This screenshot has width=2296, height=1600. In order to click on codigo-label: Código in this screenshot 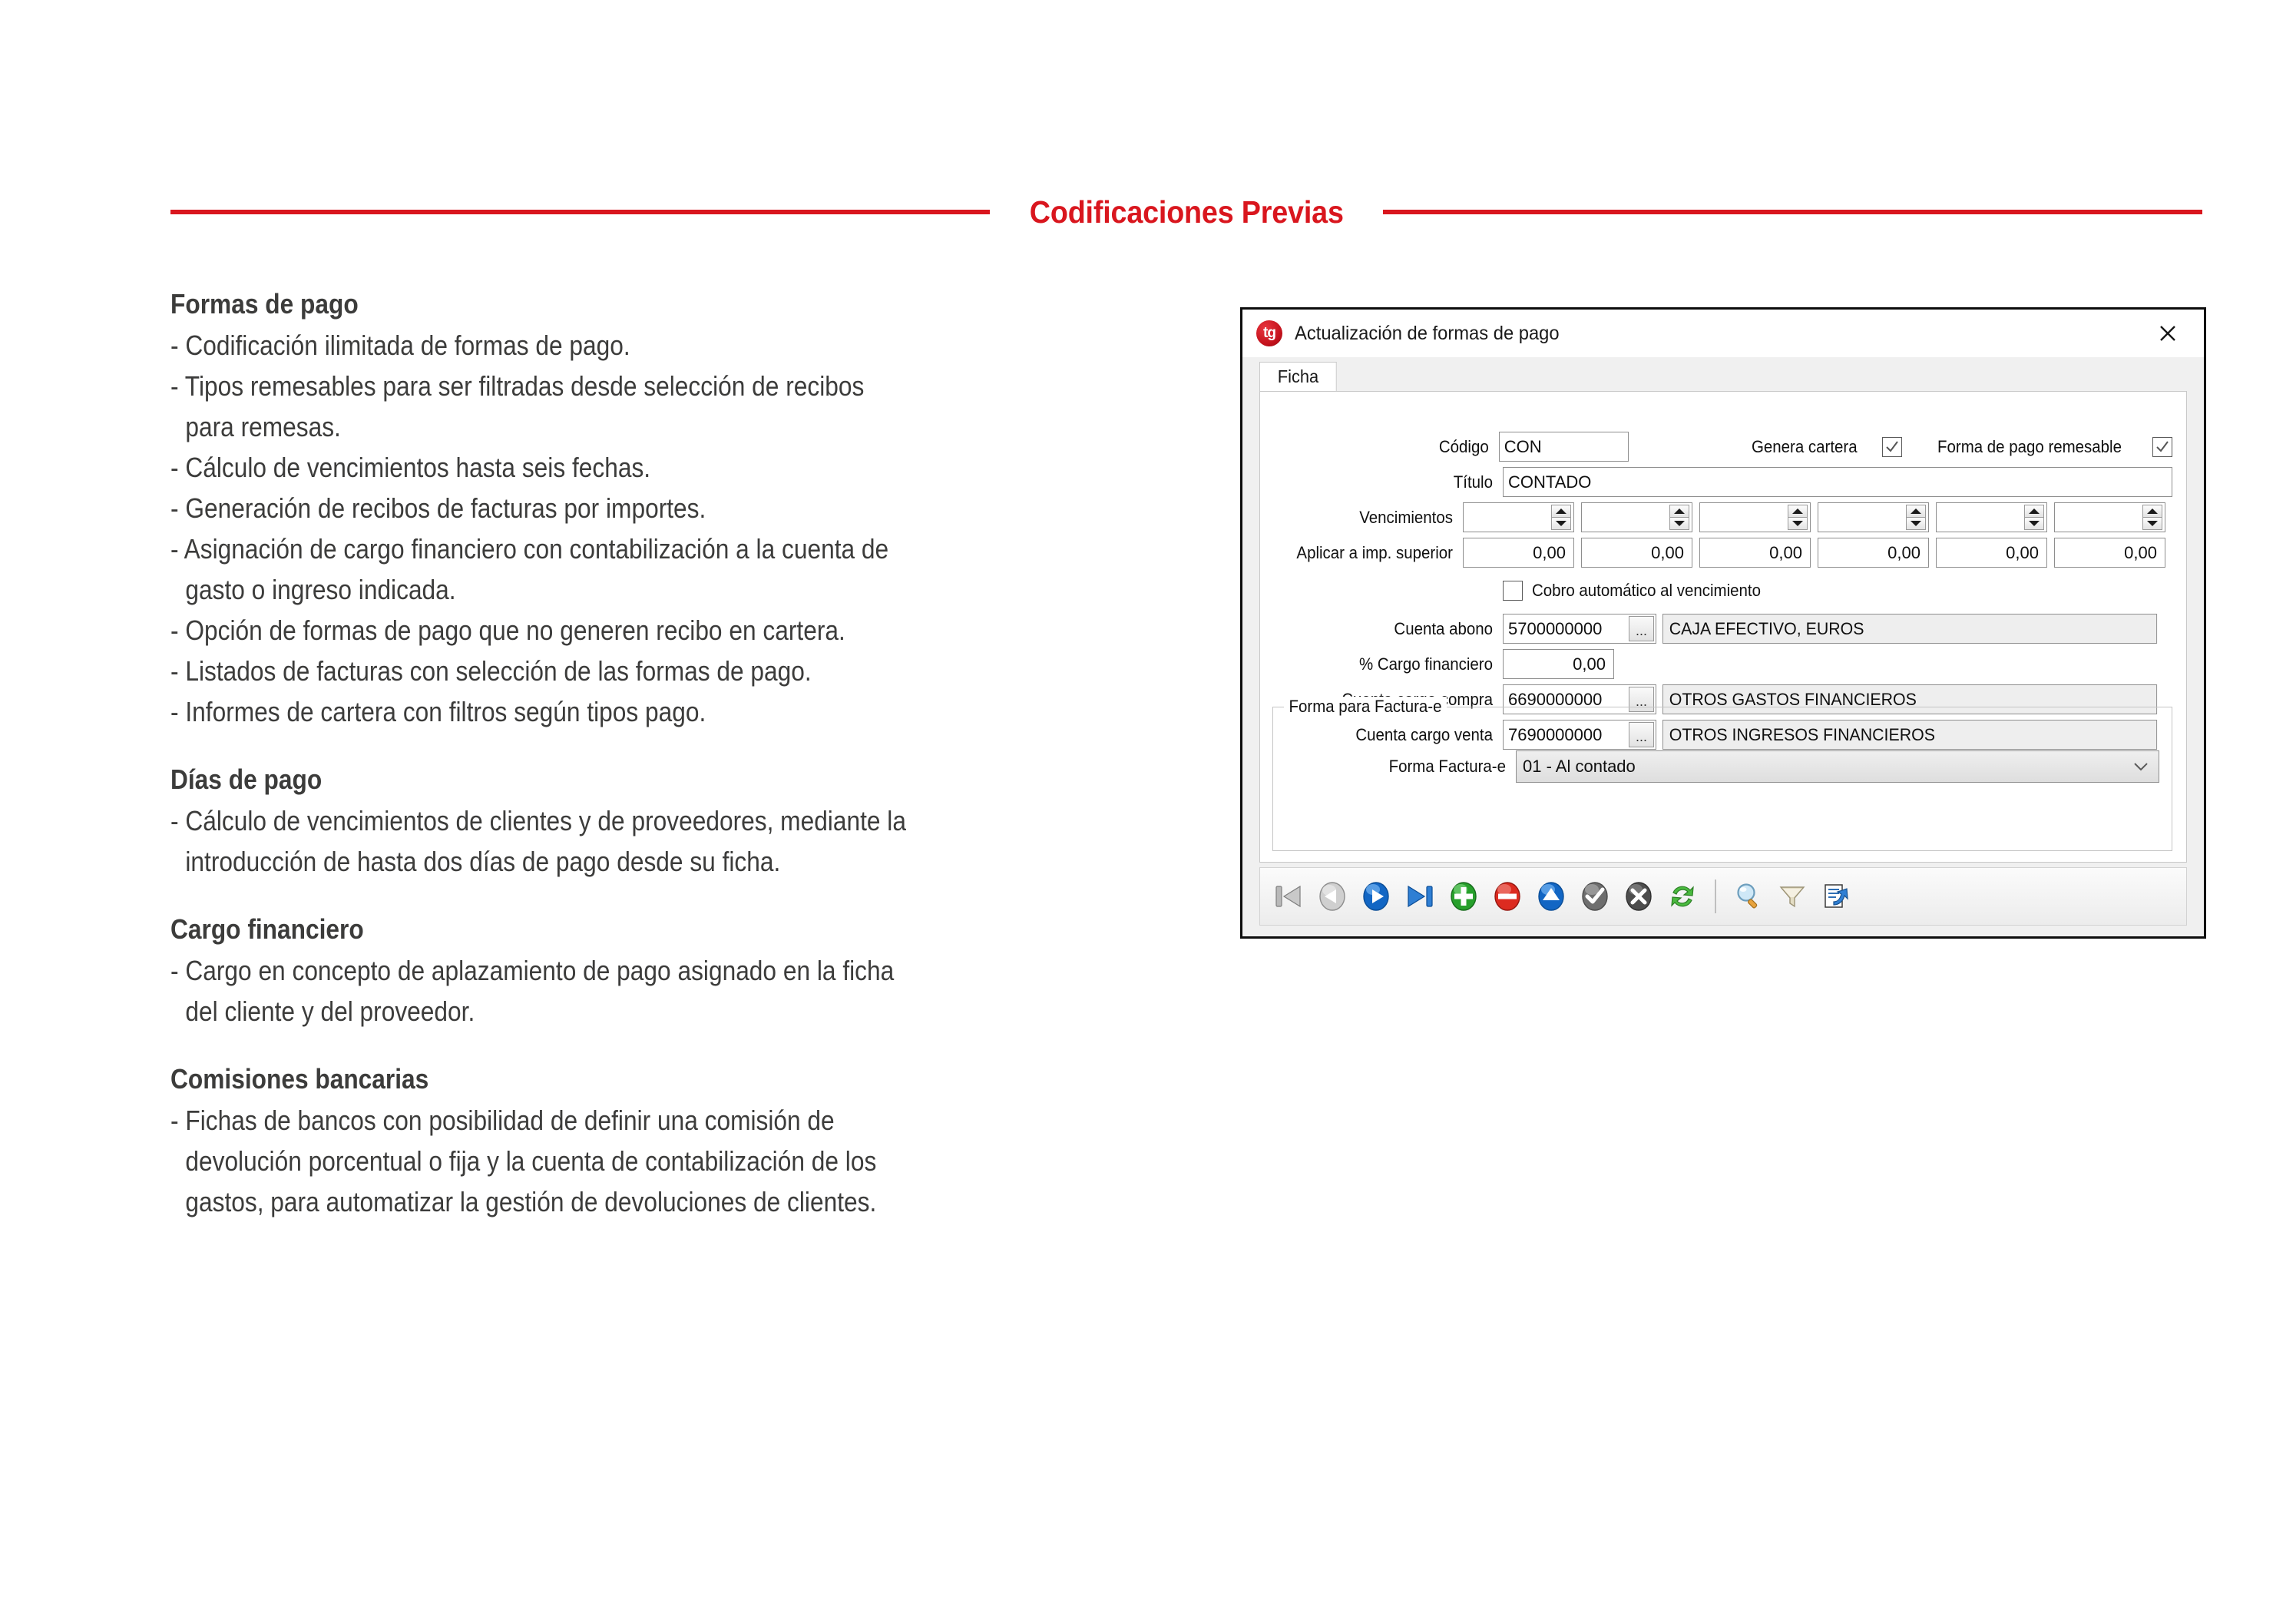, I will do `click(1463, 446)`.